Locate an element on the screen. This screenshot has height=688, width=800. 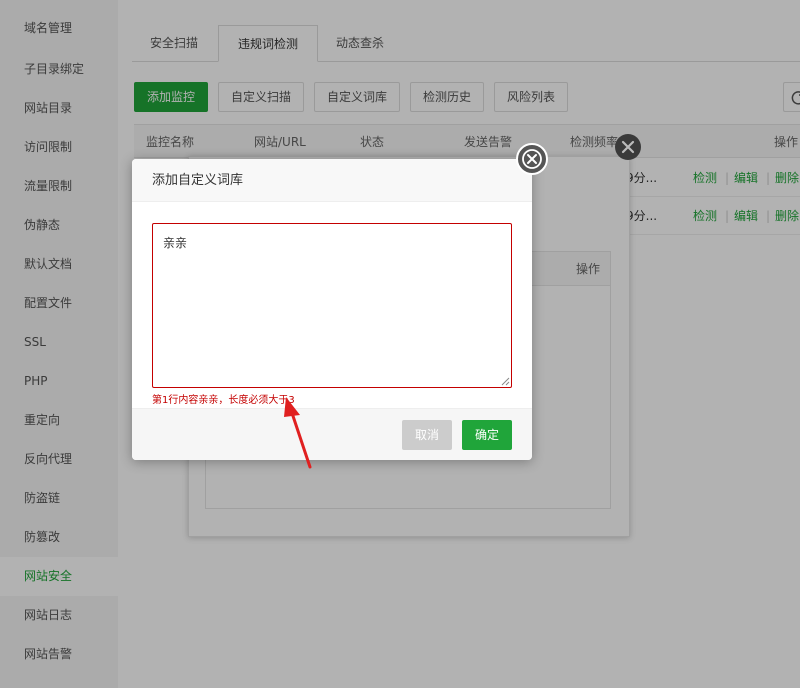
lexicon-textarea: 亲亲 is located at coordinates (332, 305).